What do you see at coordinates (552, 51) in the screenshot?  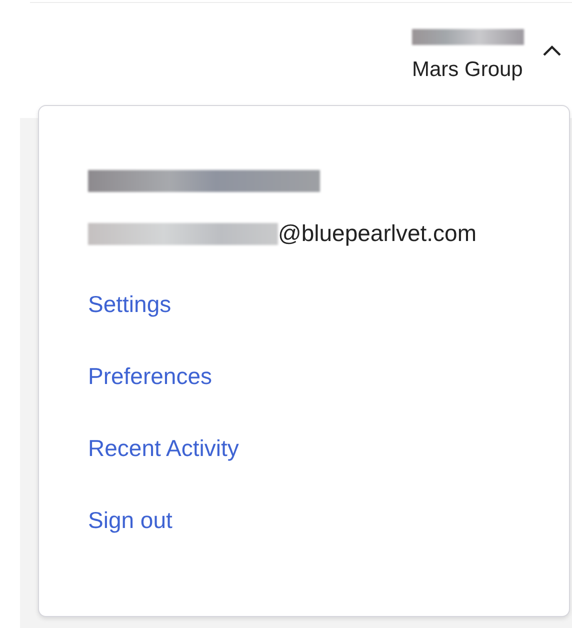 I see `chevron-up-icon` at bounding box center [552, 51].